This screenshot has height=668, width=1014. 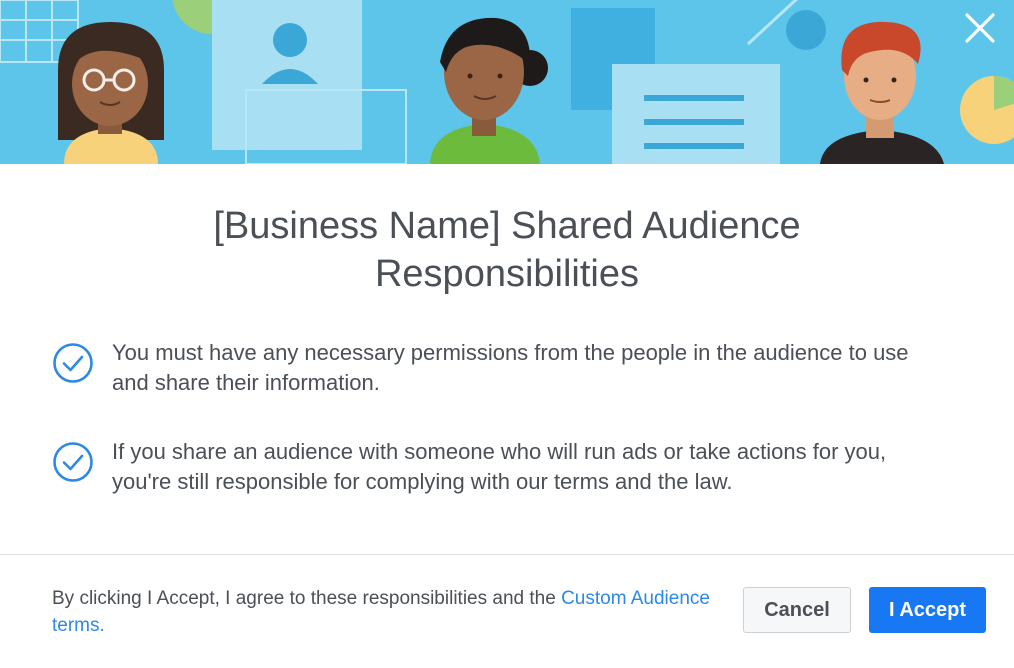 I want to click on percent-decoration, so click(x=806, y=30).